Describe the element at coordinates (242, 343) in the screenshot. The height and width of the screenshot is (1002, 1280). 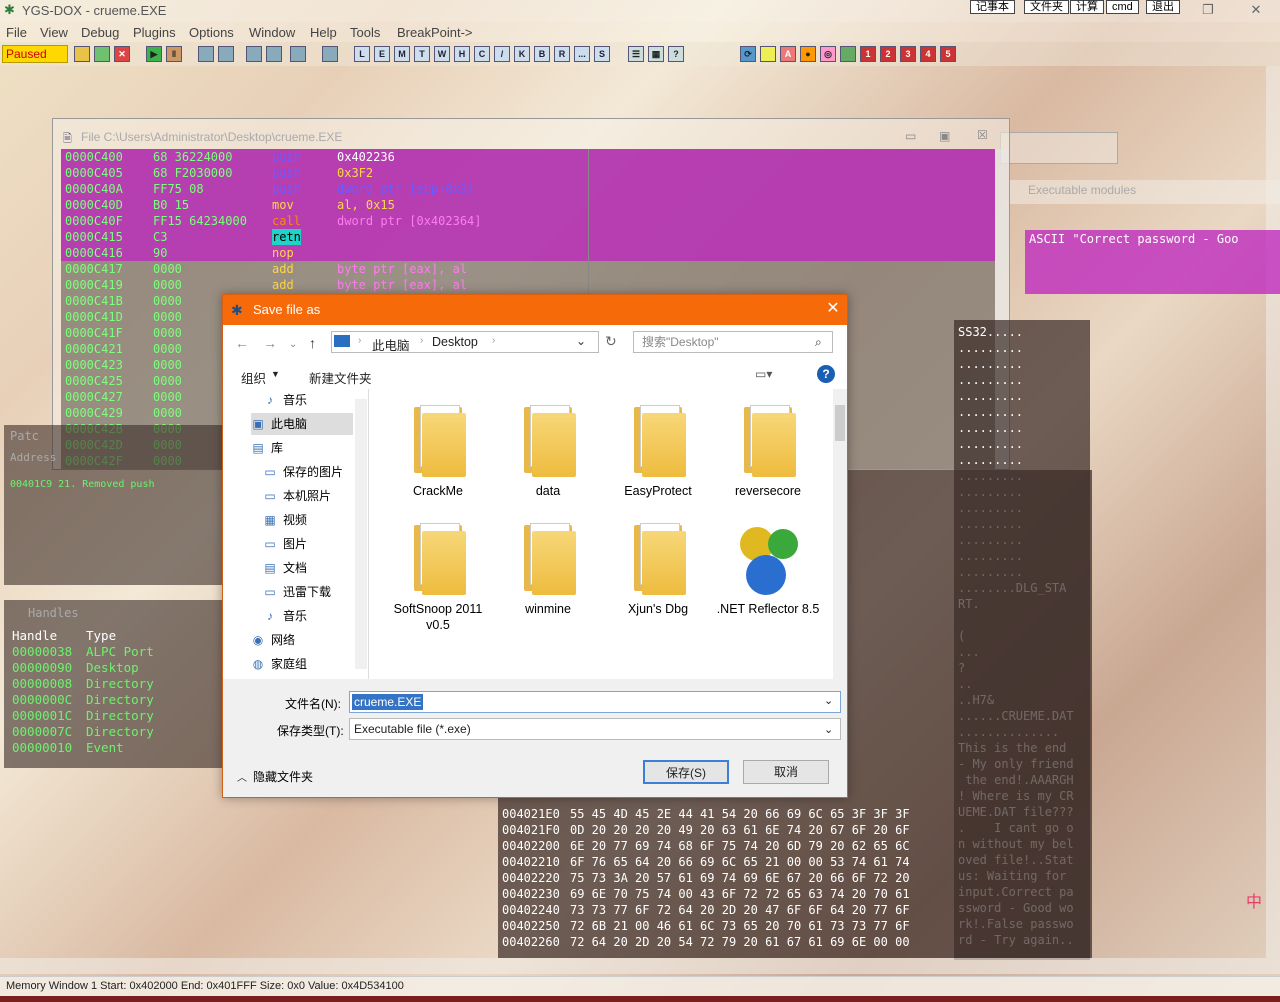
I see `back-arrow-icon: ←` at that location.